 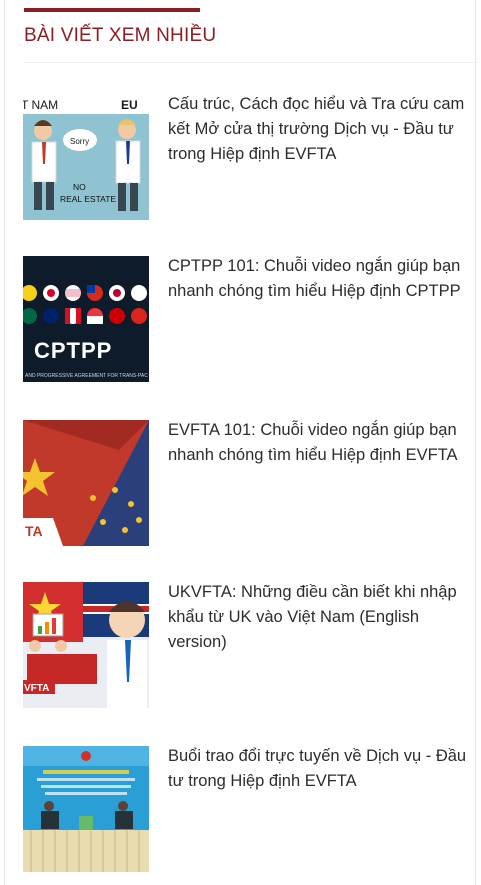 I want to click on article-thumbnail: TA, so click(x=86, y=483).